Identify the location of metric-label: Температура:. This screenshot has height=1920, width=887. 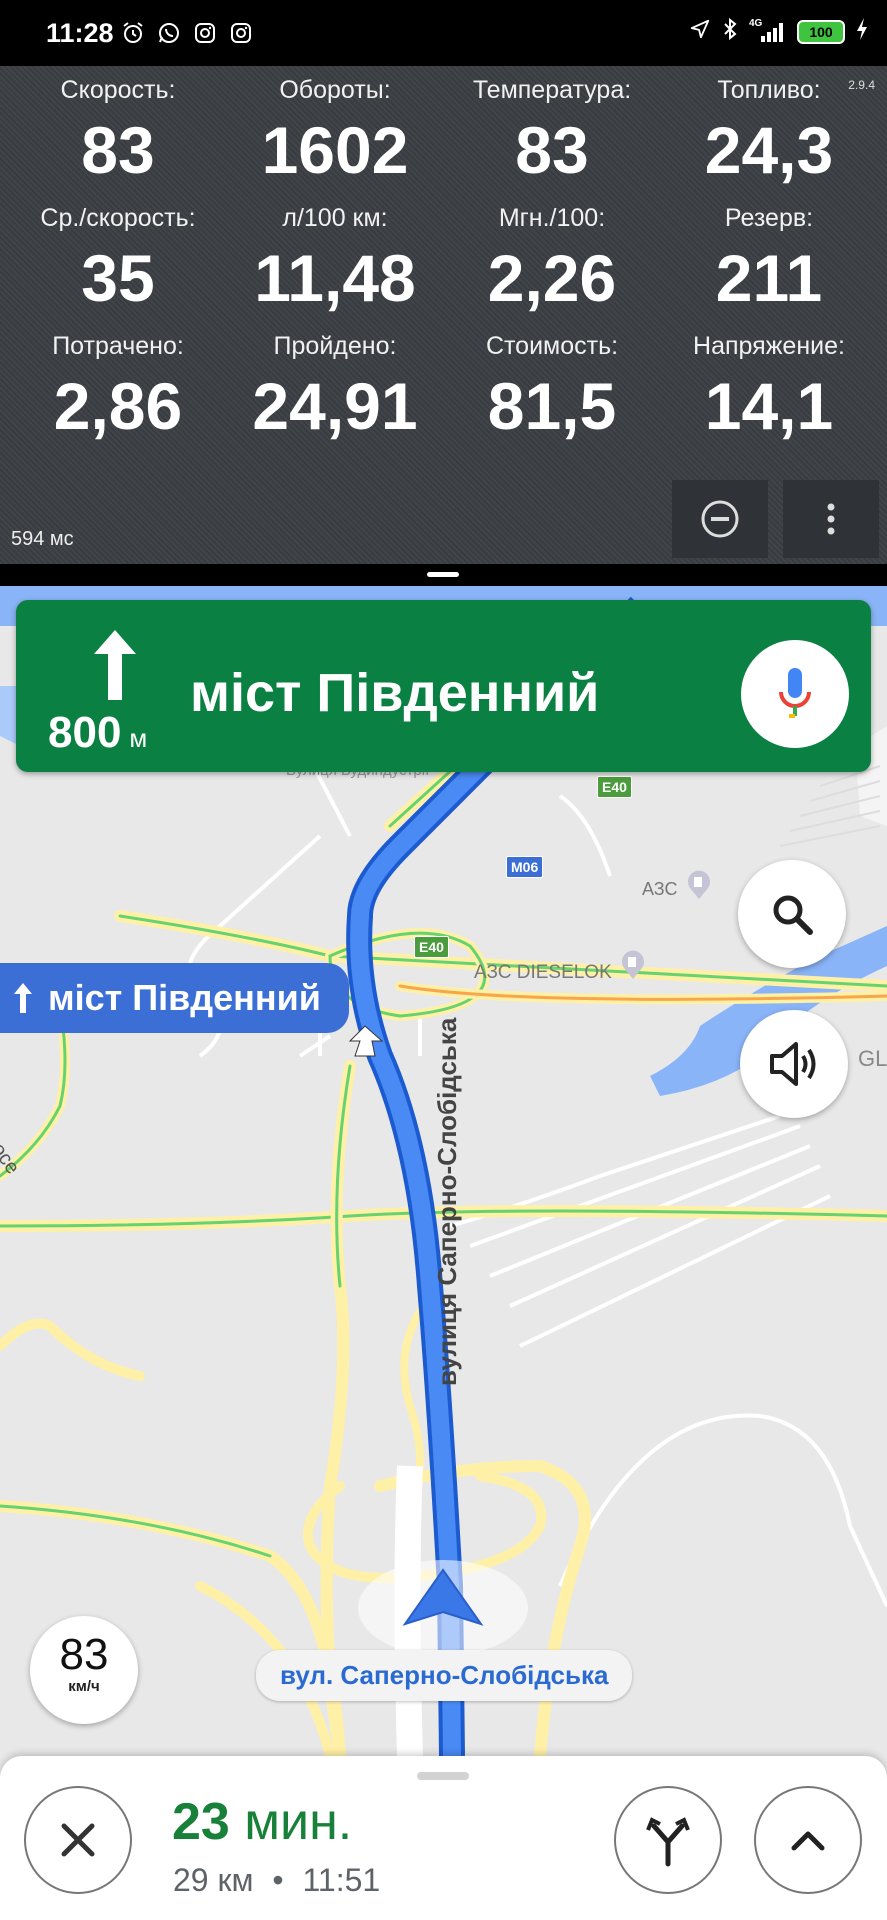
(552, 90).